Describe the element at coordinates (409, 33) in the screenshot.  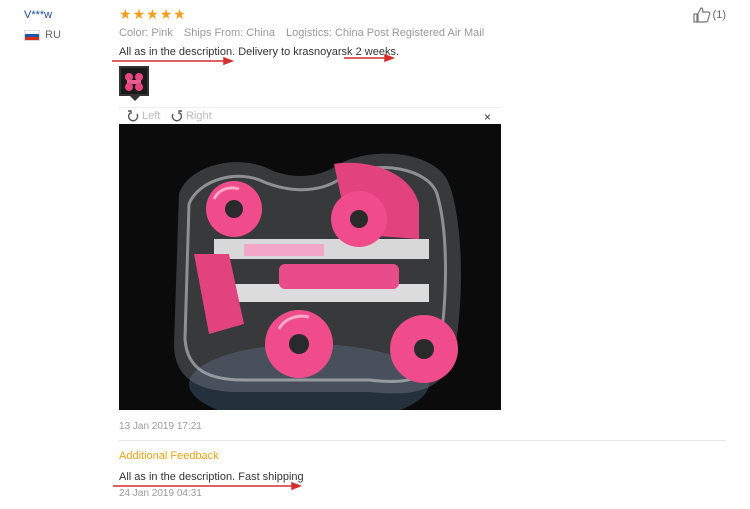
I see `logistics-value: China Post Registered Air Mail` at that location.